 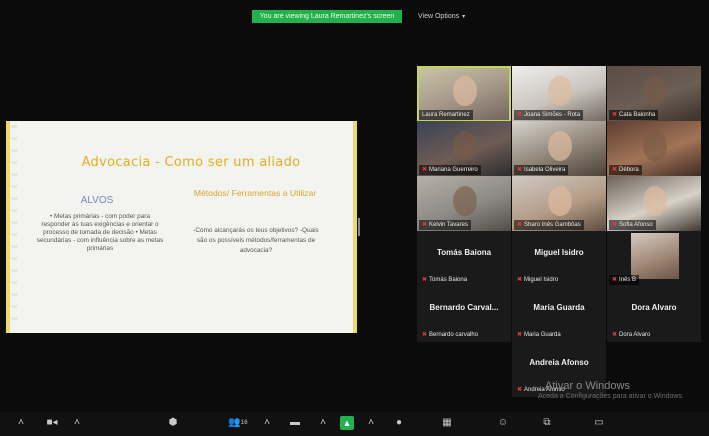 What do you see at coordinates (654, 307) in the screenshot?
I see `participant-display-name: Dora Alvaro` at bounding box center [654, 307].